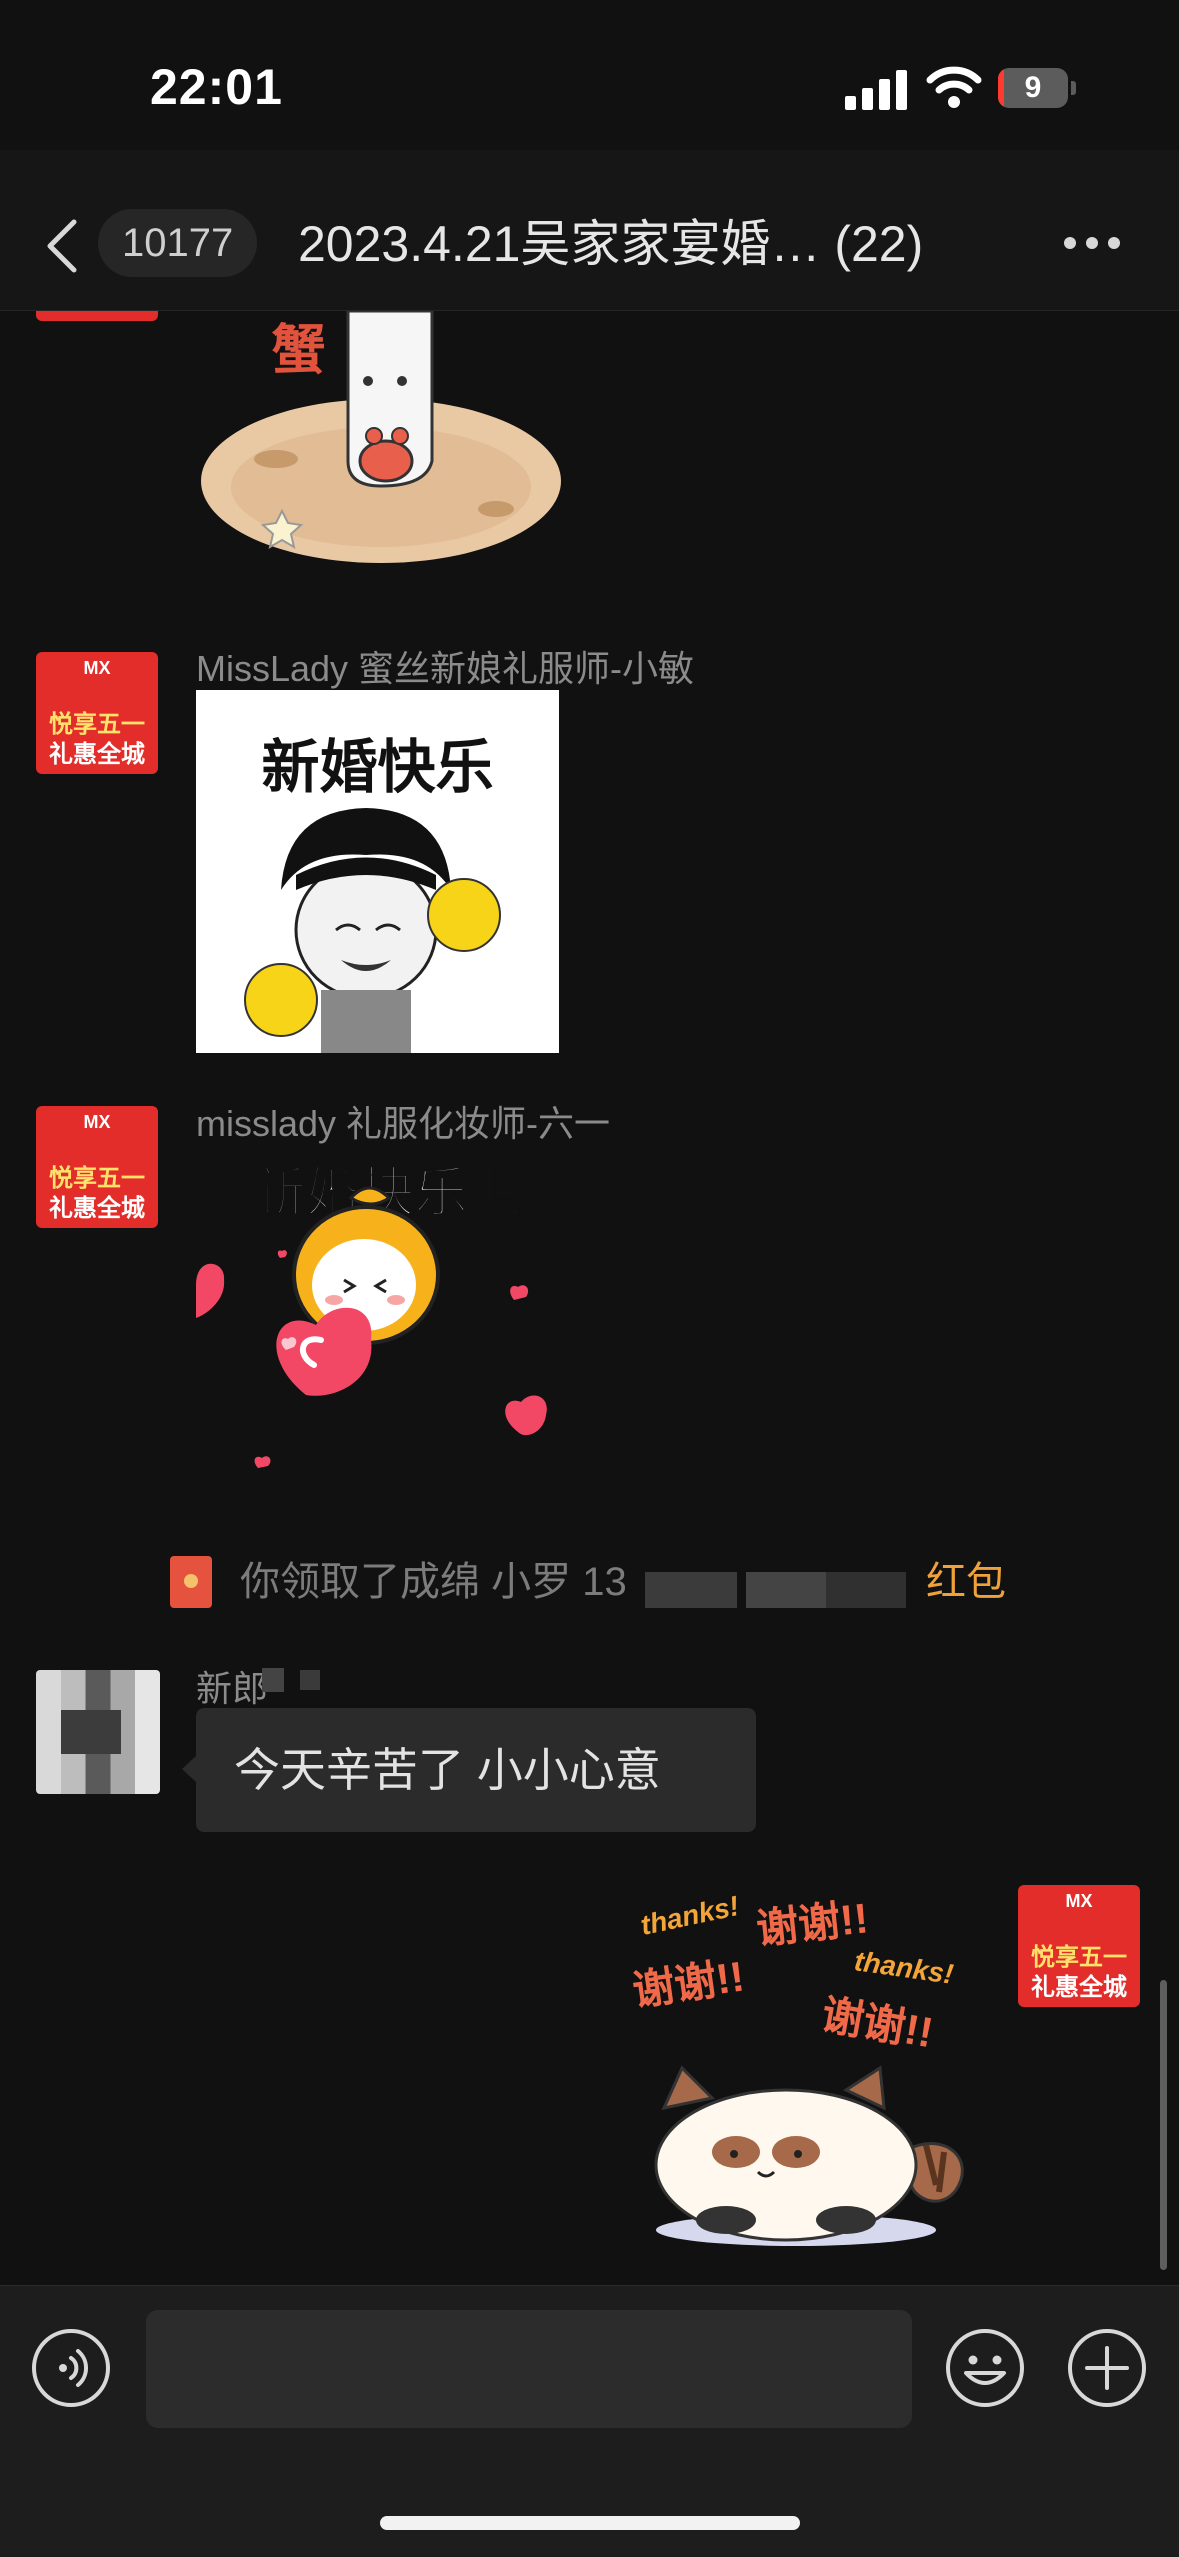 Image resolution: width=1179 pixels, height=2557 pixels. What do you see at coordinates (476, 1770) in the screenshot?
I see `message-bubble: 今天辛苦了 小小心意` at bounding box center [476, 1770].